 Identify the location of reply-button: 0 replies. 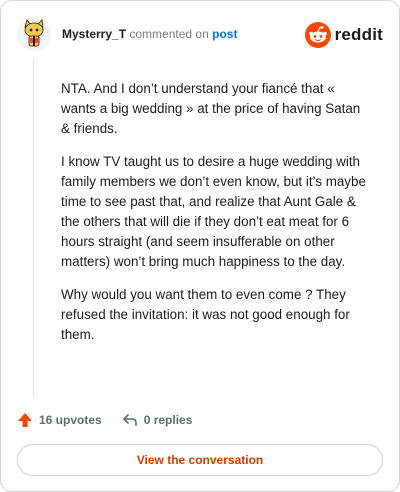
(157, 420).